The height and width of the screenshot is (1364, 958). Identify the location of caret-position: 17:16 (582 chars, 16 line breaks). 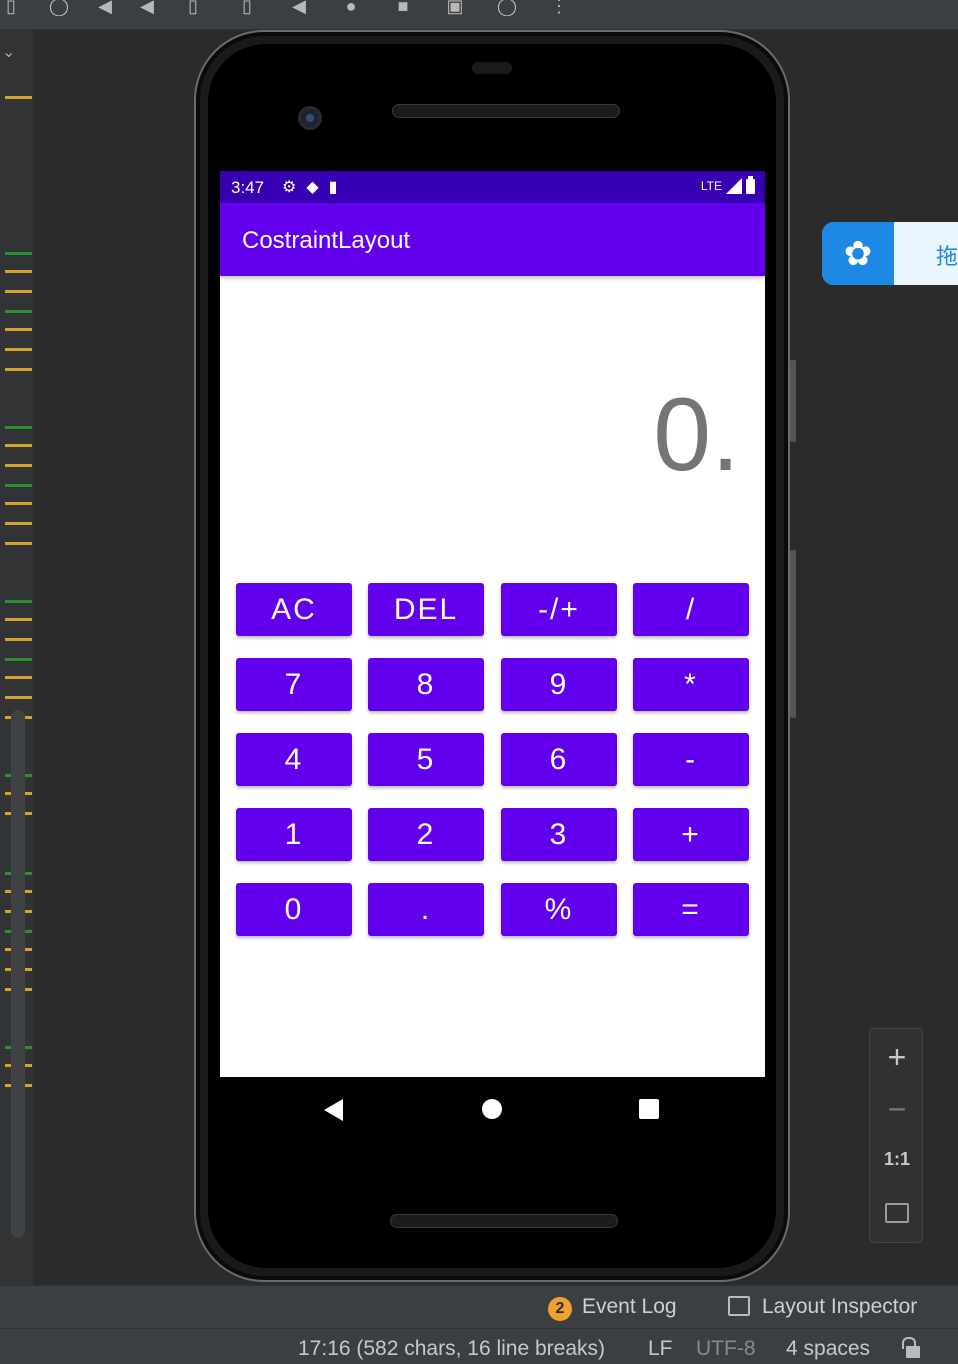
(451, 1349).